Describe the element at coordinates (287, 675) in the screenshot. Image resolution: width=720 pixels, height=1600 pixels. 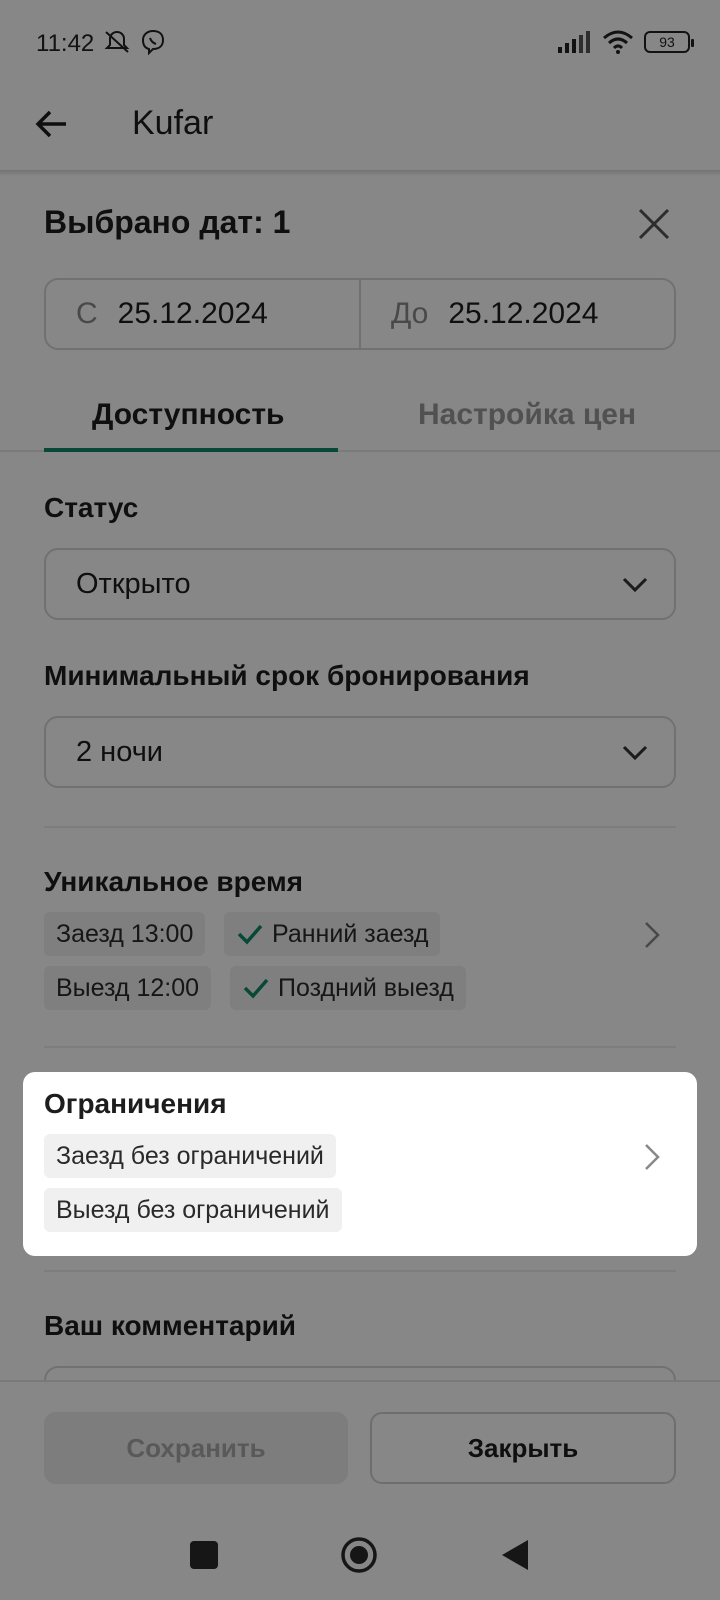
I see `min-stay-label: Минимальный срок бронирования` at that location.